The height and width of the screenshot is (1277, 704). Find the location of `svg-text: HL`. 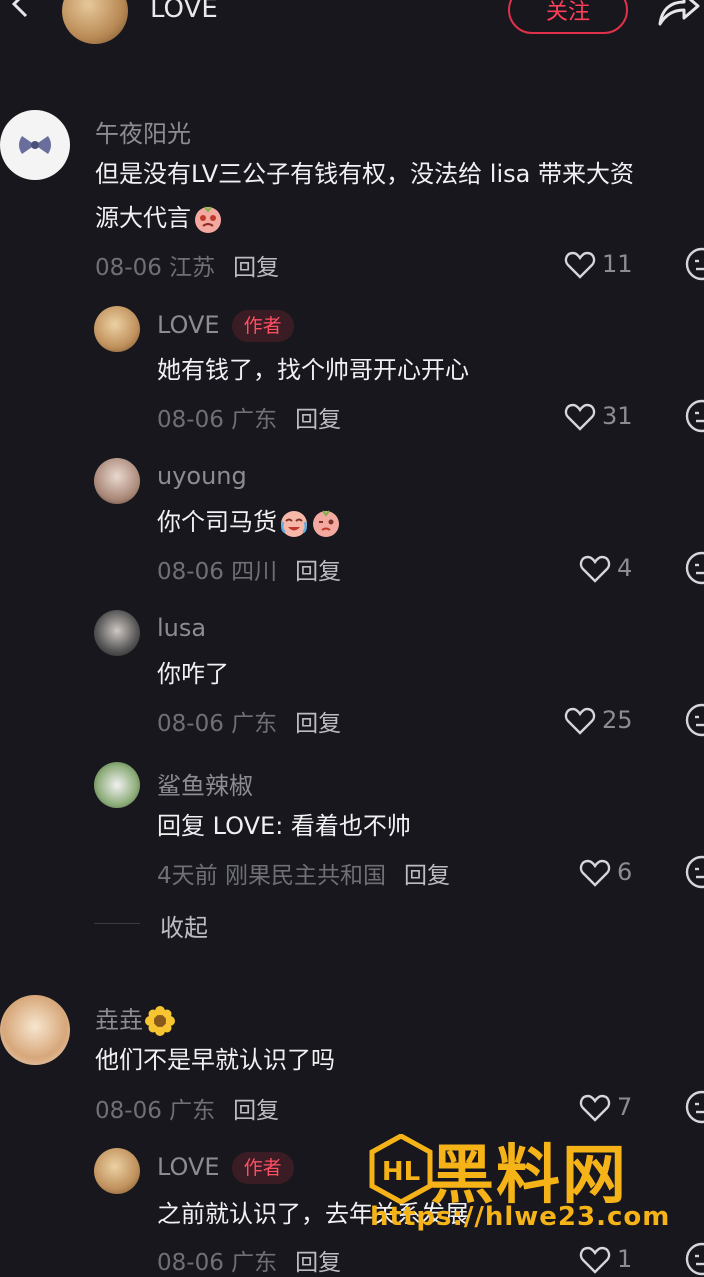

svg-text: HL is located at coordinates (401, 1172).